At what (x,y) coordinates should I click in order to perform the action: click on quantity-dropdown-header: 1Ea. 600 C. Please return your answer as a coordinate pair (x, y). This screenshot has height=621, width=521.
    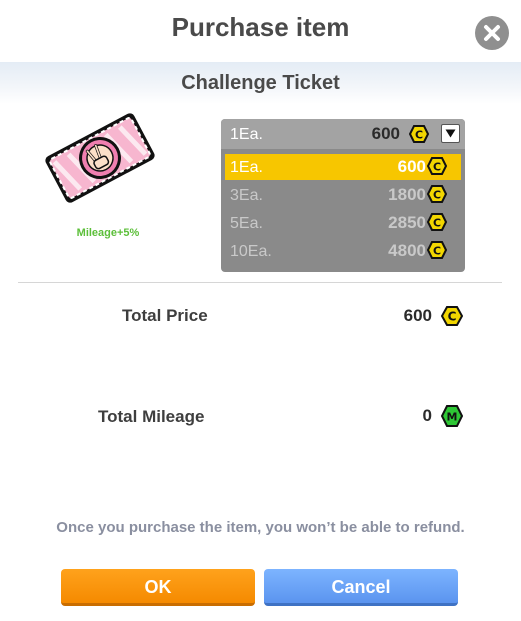
    Looking at the image, I should click on (343, 134).